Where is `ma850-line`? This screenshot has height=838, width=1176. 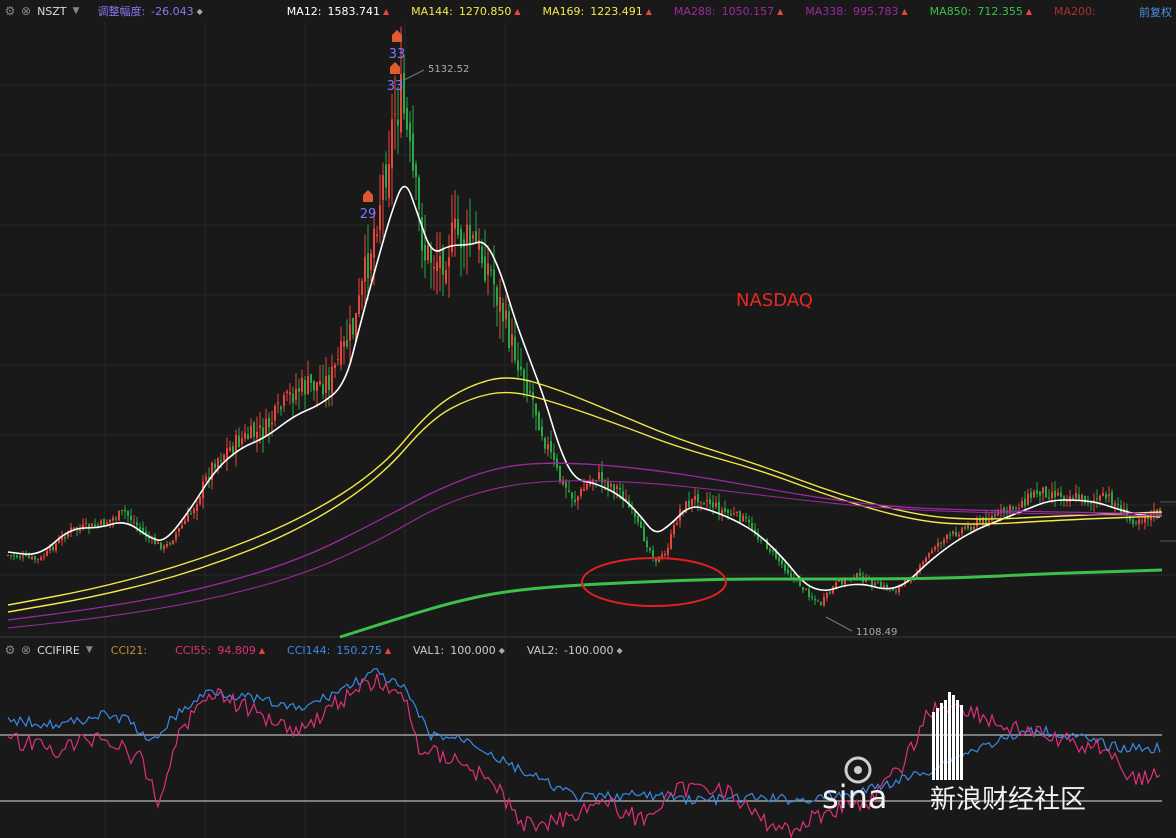
ma850-line is located at coordinates (751, 603).